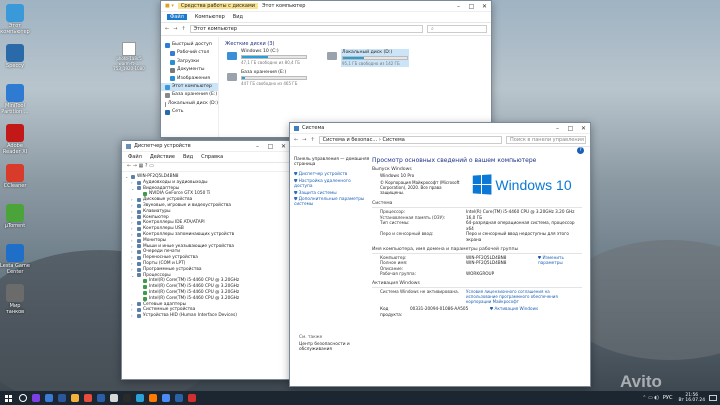  I want to click on sidebar-item: Быстрый доступ, so click(189, 45).